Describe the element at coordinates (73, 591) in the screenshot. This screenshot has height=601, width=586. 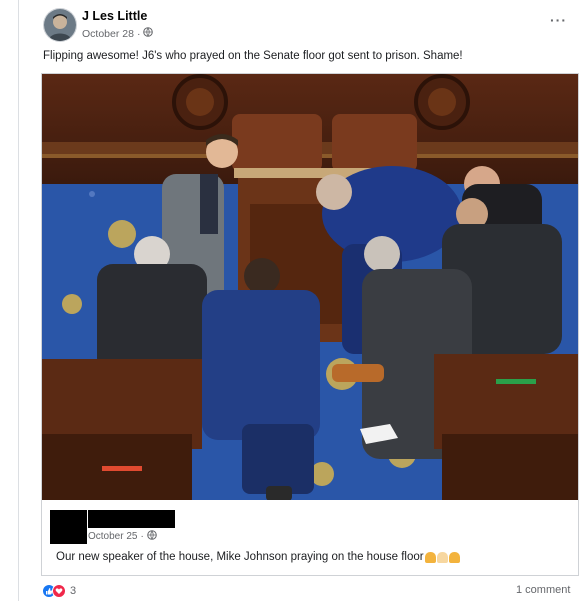
I see `reaction-count: 3` at that location.